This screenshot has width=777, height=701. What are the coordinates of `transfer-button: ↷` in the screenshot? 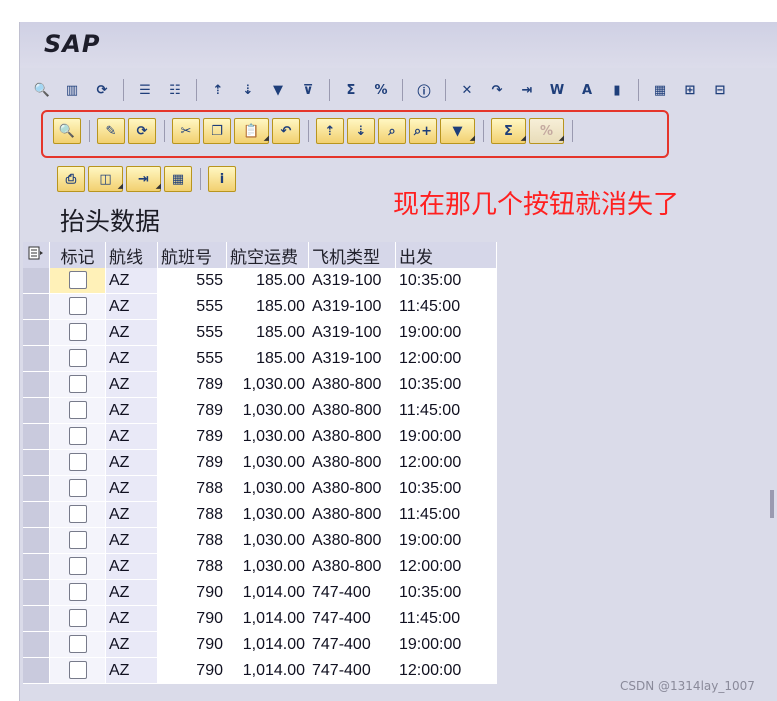 It's located at (497, 90).